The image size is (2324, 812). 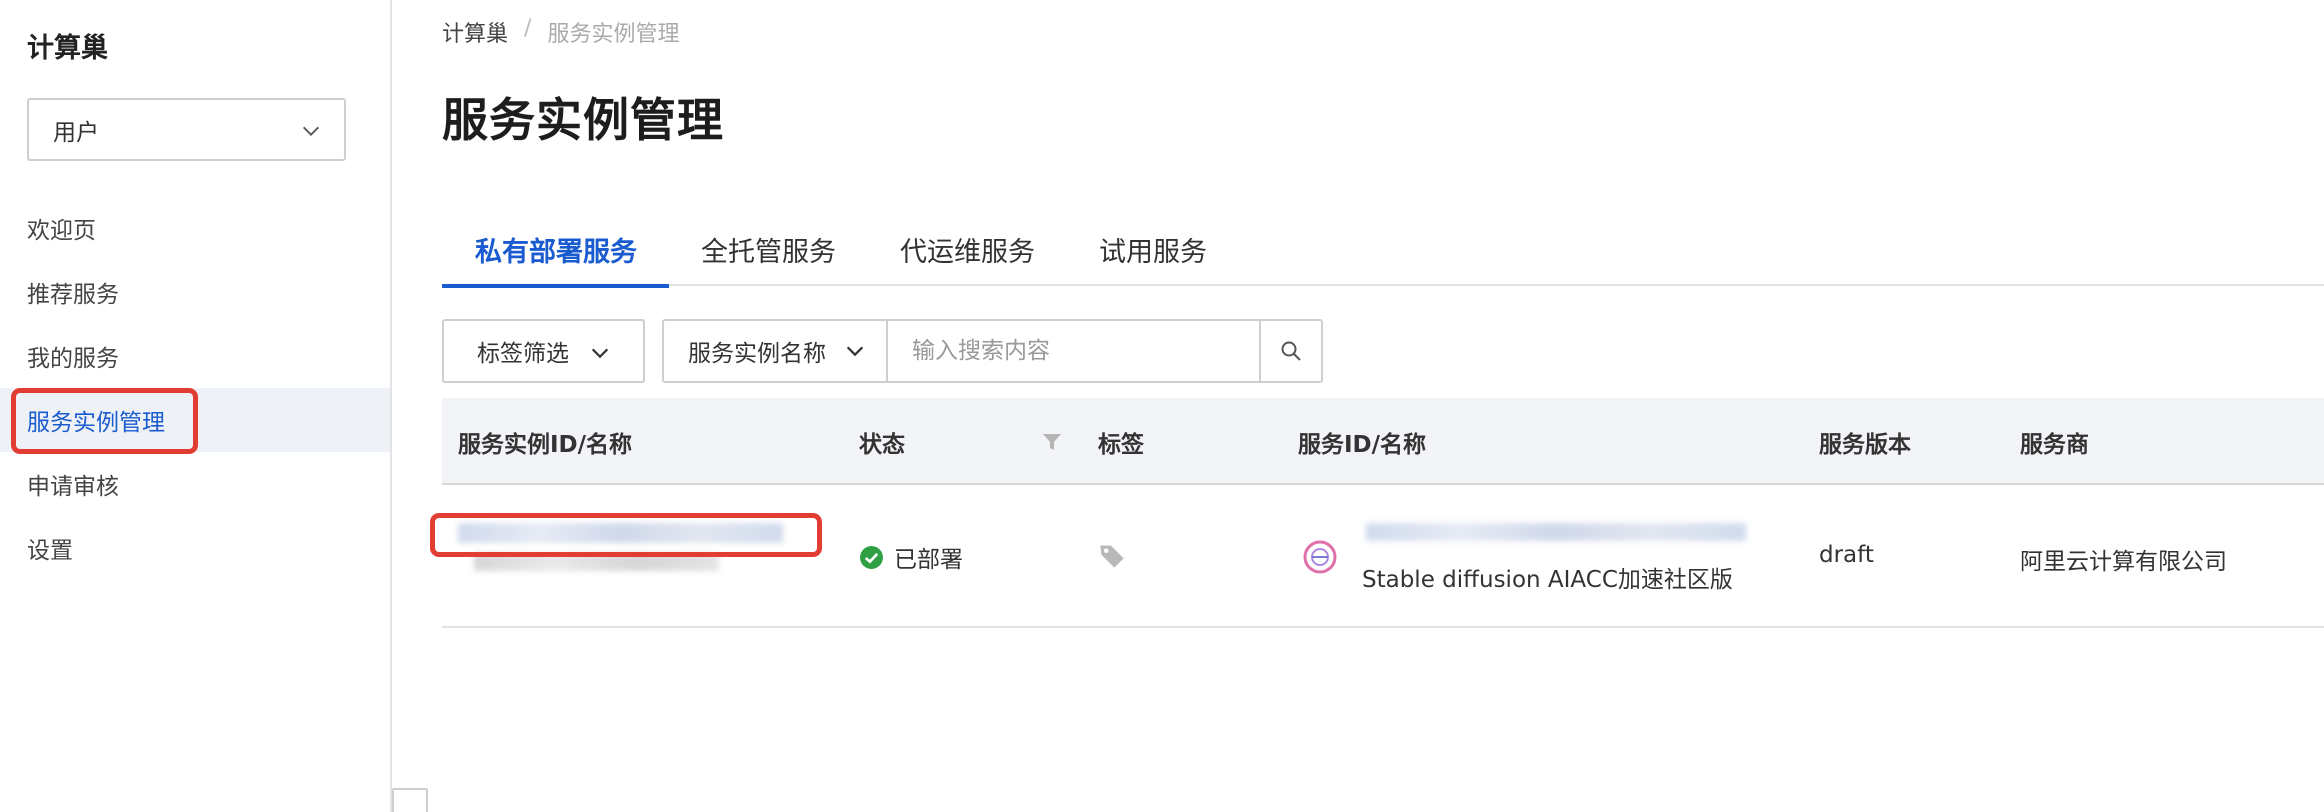 What do you see at coordinates (1112, 556) in the screenshot?
I see `tag-icon` at bounding box center [1112, 556].